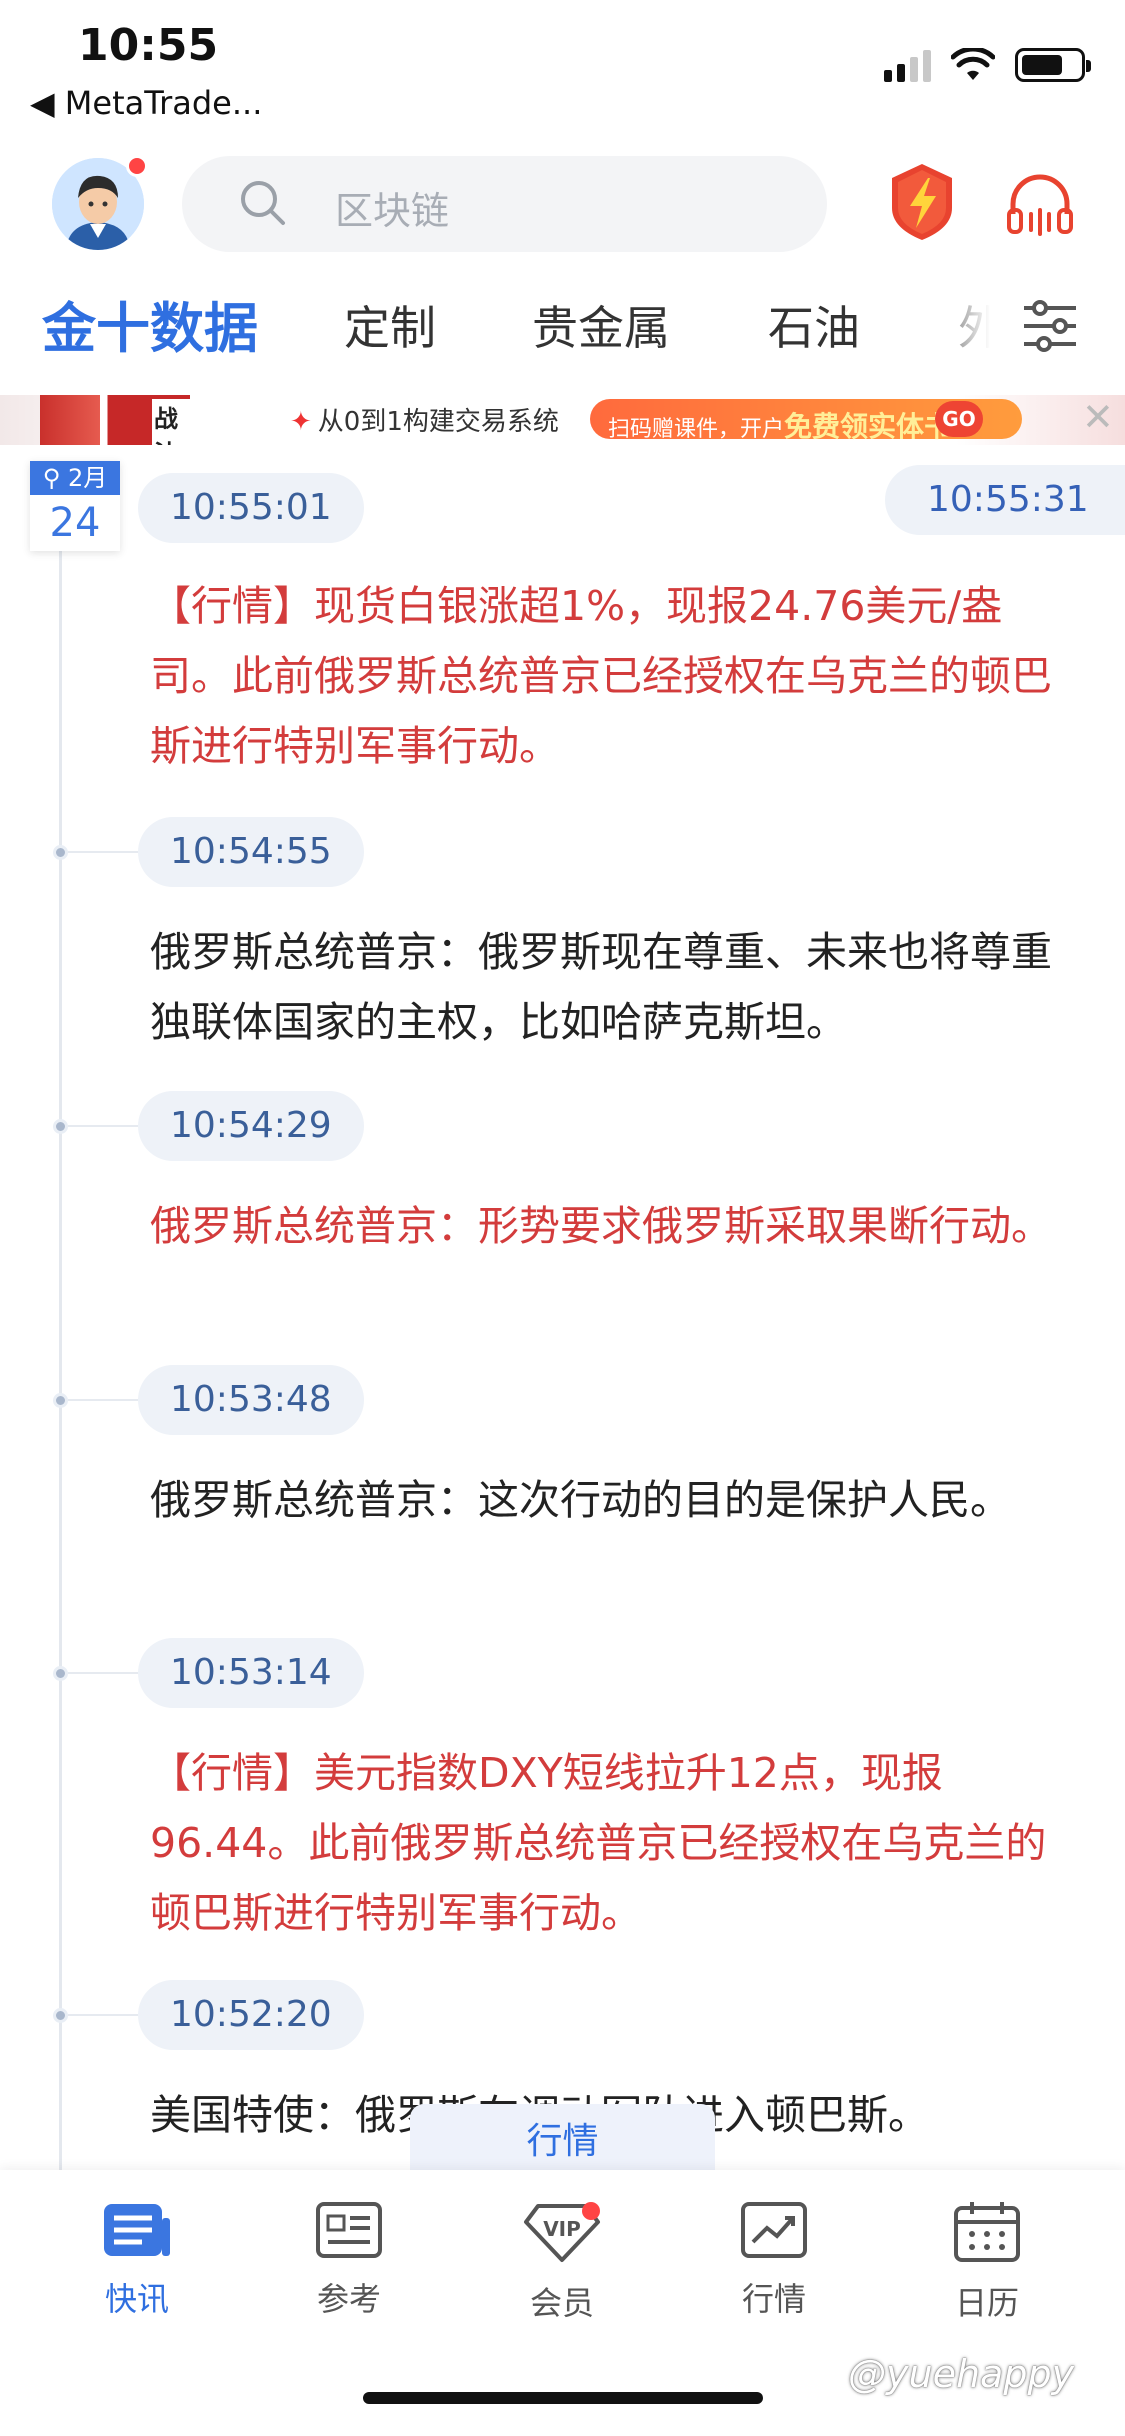 The width and height of the screenshot is (1125, 2436). What do you see at coordinates (774, 2230) in the screenshot?
I see `market-chart-icon` at bounding box center [774, 2230].